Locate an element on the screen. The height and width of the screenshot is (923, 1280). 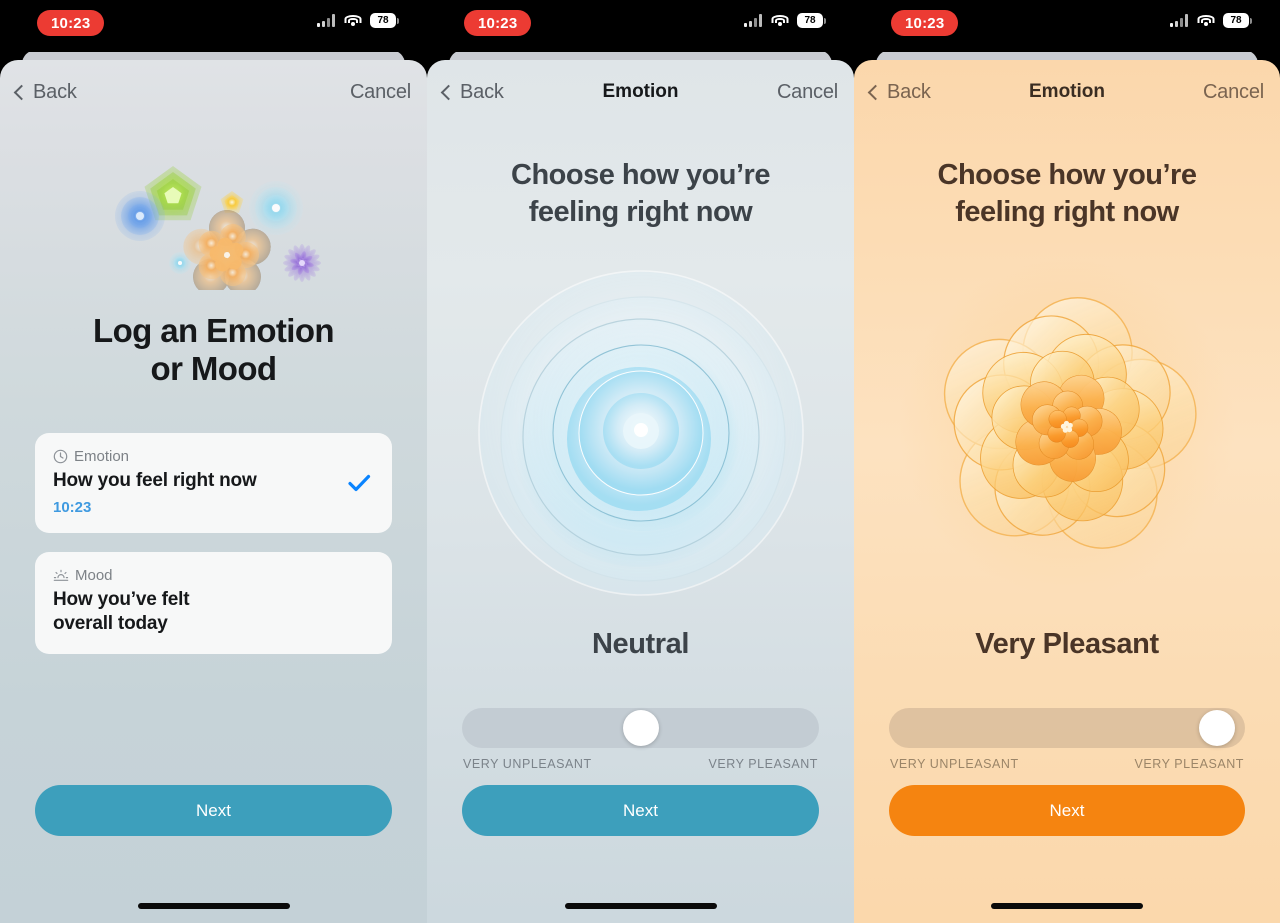
option-card-emotion: Emotion How you feel right now 10:23 is located at coordinates (213, 483).